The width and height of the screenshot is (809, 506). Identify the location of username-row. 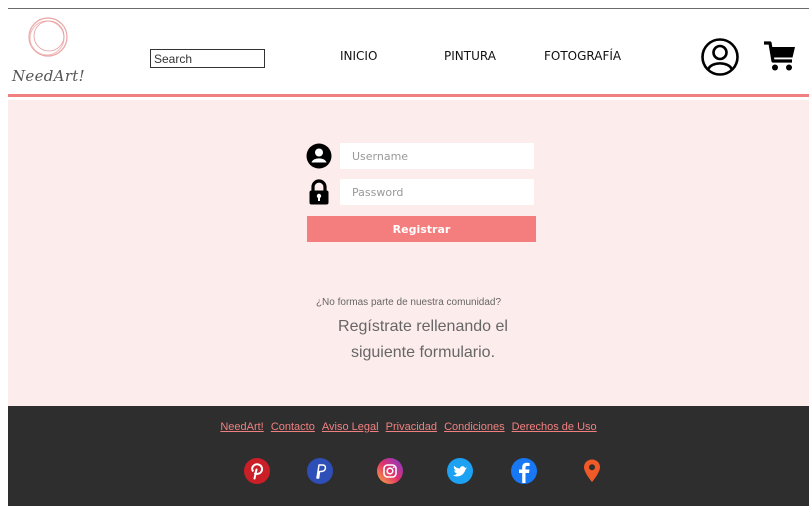
(421, 156).